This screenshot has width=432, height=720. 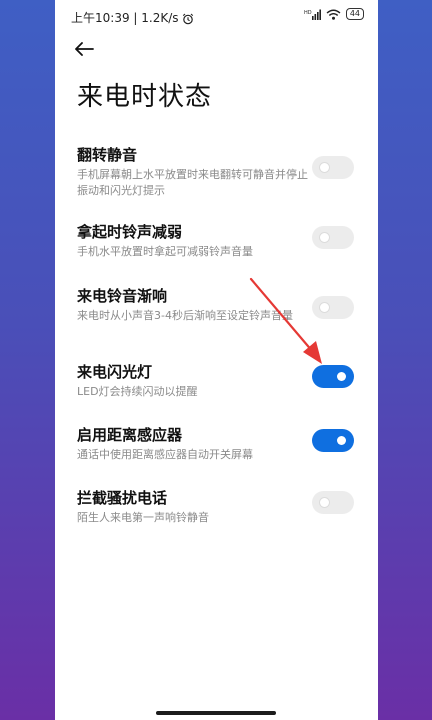 What do you see at coordinates (308, 13) in the screenshot?
I see `signal-hd-label: HD` at bounding box center [308, 13].